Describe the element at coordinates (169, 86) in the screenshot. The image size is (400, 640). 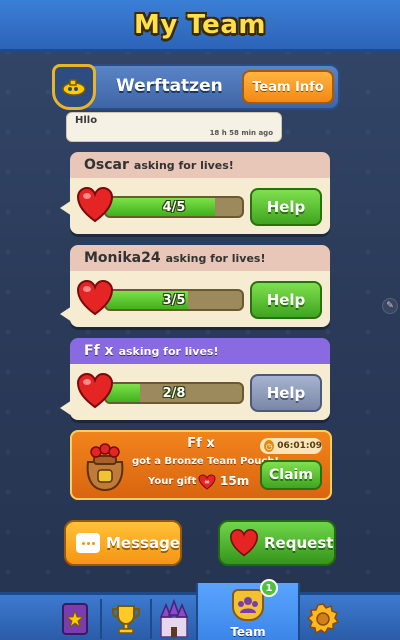
I see `team-name: Werftatzen` at that location.